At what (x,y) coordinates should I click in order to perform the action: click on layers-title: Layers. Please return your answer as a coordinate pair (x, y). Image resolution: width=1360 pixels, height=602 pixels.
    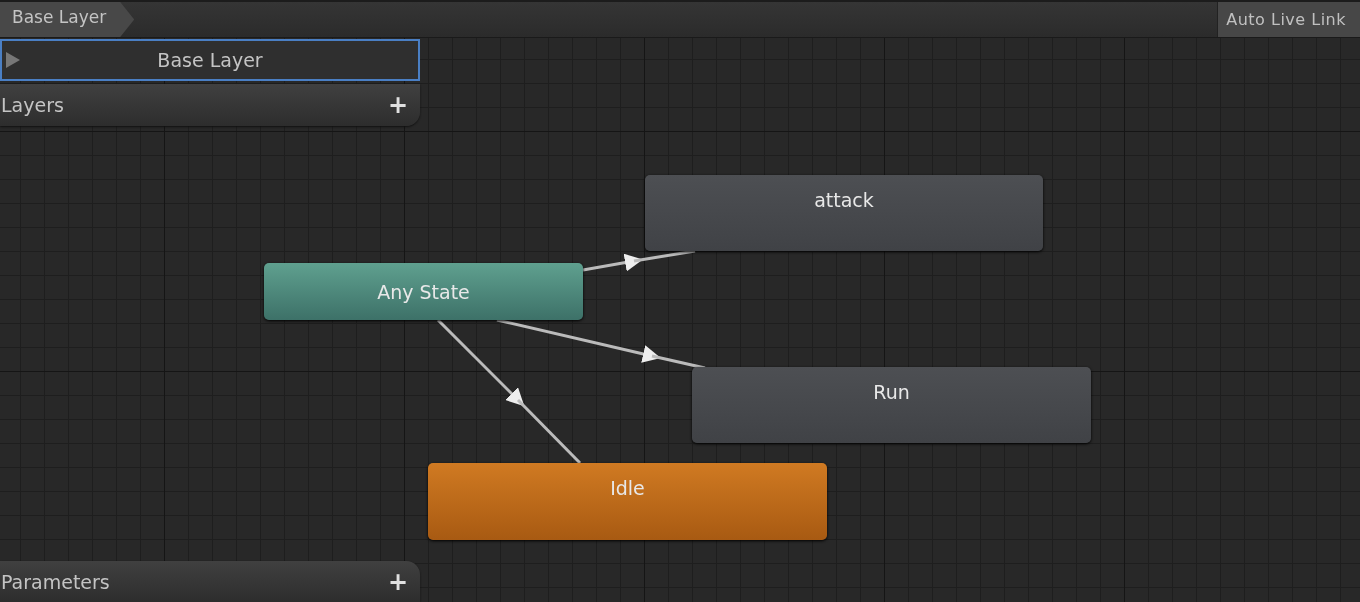
    Looking at the image, I should click on (32, 105).